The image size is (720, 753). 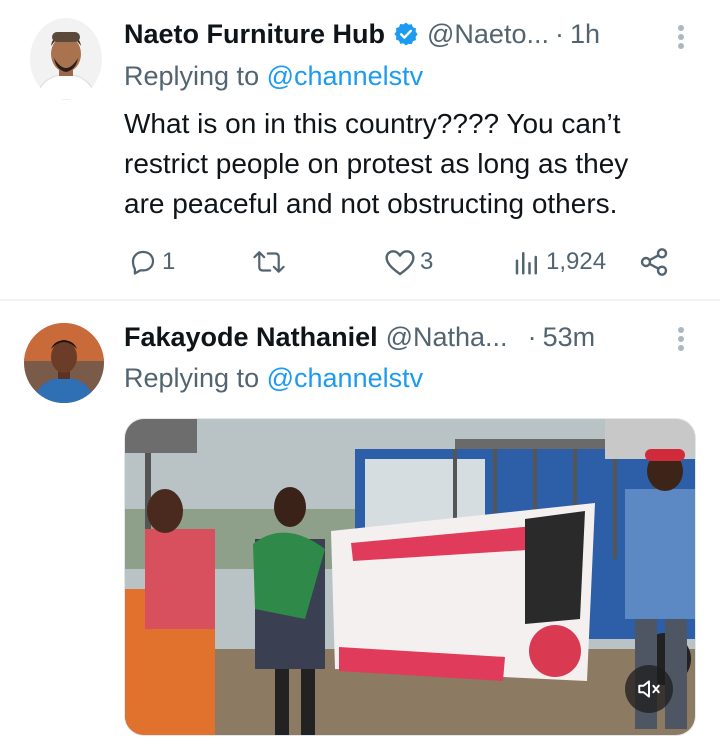 I want to click on retweet-button, so click(x=271, y=262).